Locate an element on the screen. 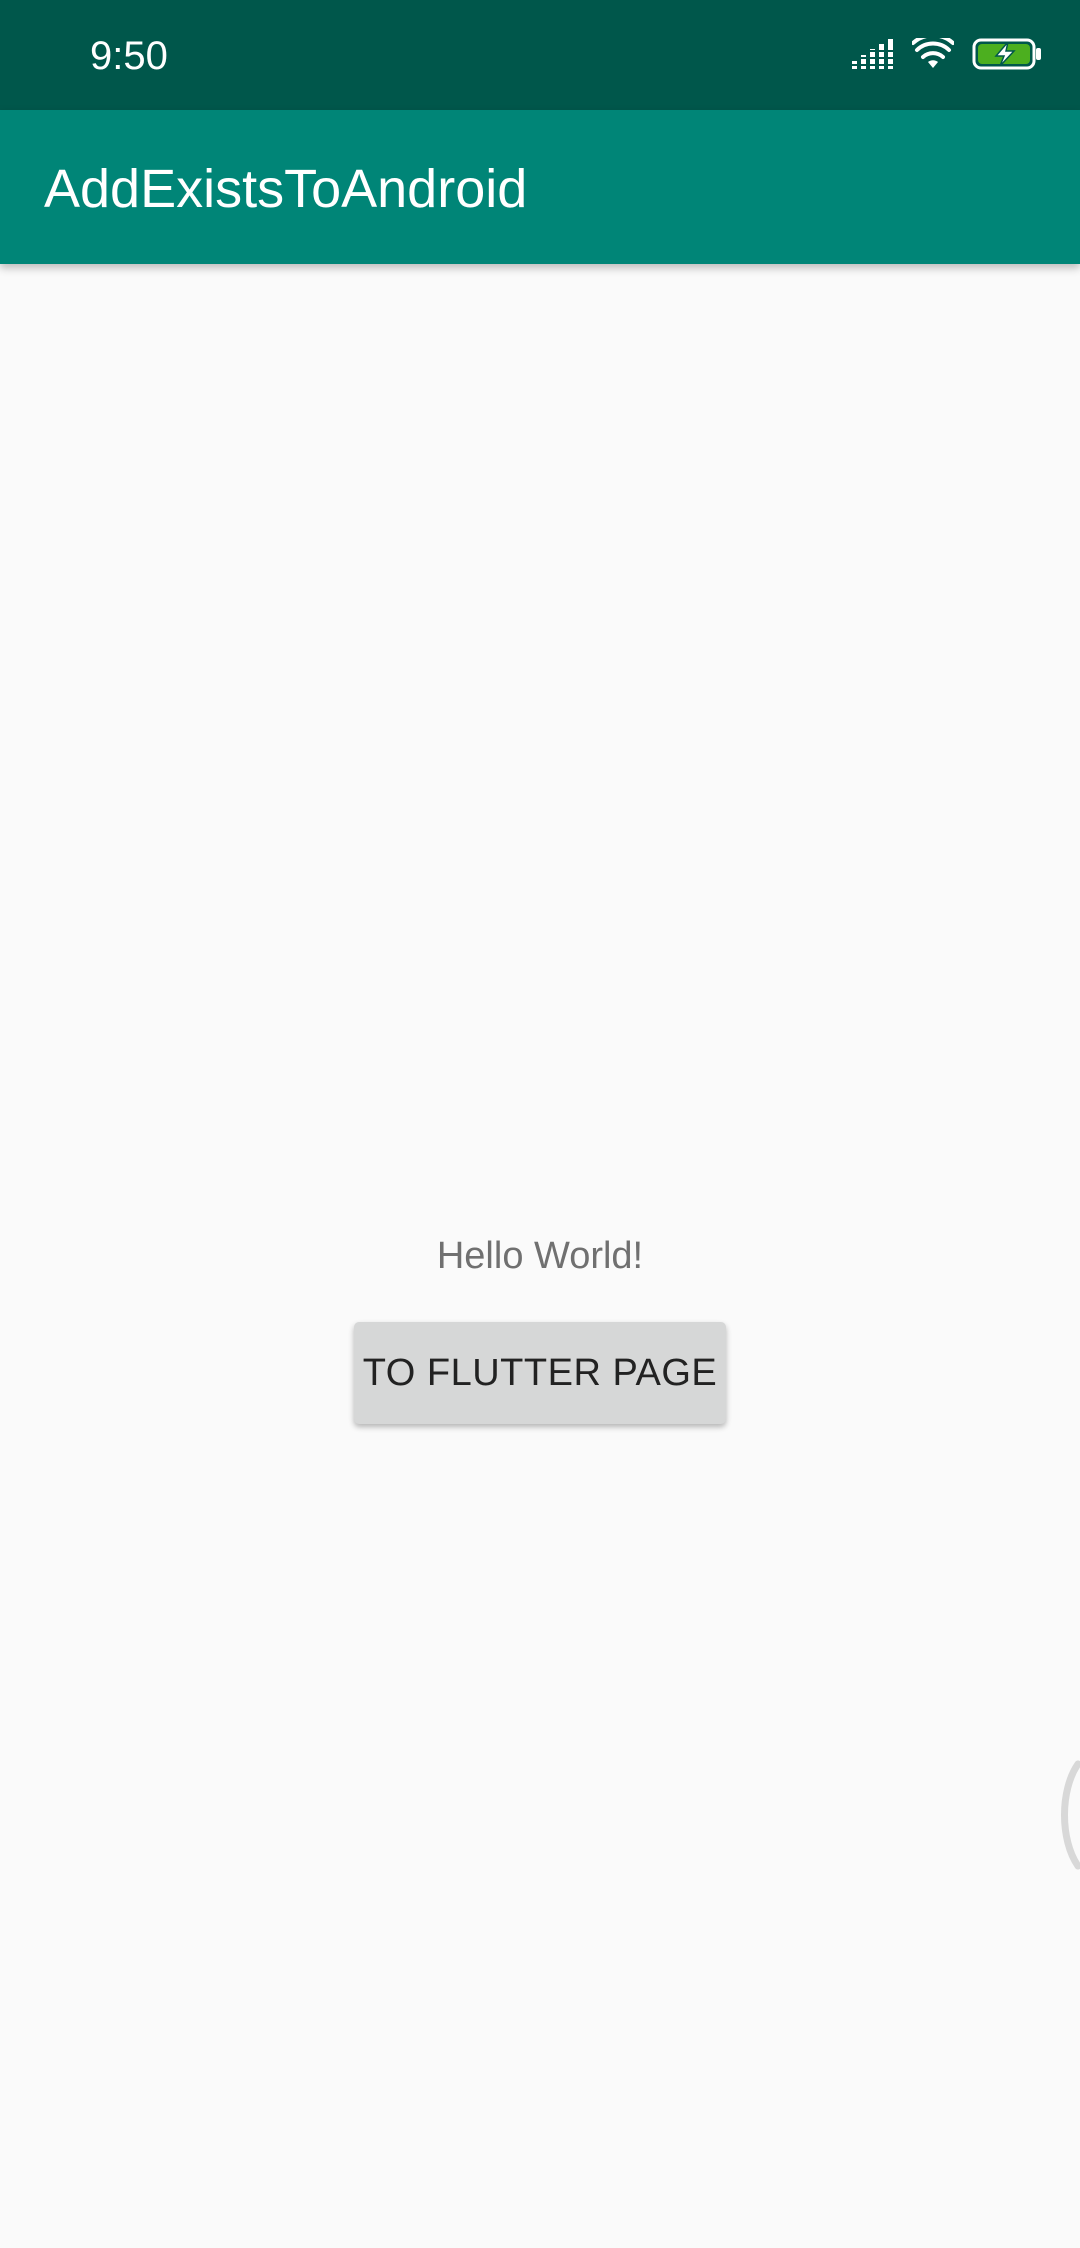 The image size is (1080, 2248). app-title: AddExistsToAndroid is located at coordinates (286, 189).